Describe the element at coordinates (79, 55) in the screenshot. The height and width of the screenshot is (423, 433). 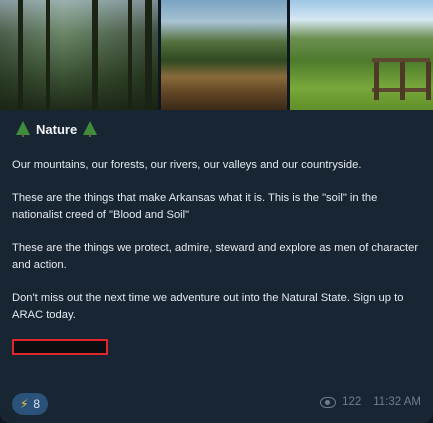
I see `forest-photo` at that location.